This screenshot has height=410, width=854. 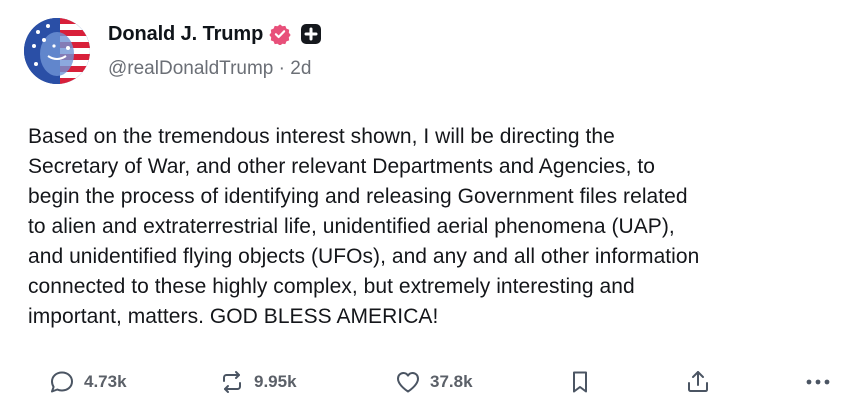 What do you see at coordinates (408, 382) in the screenshot?
I see `heart-icon` at bounding box center [408, 382].